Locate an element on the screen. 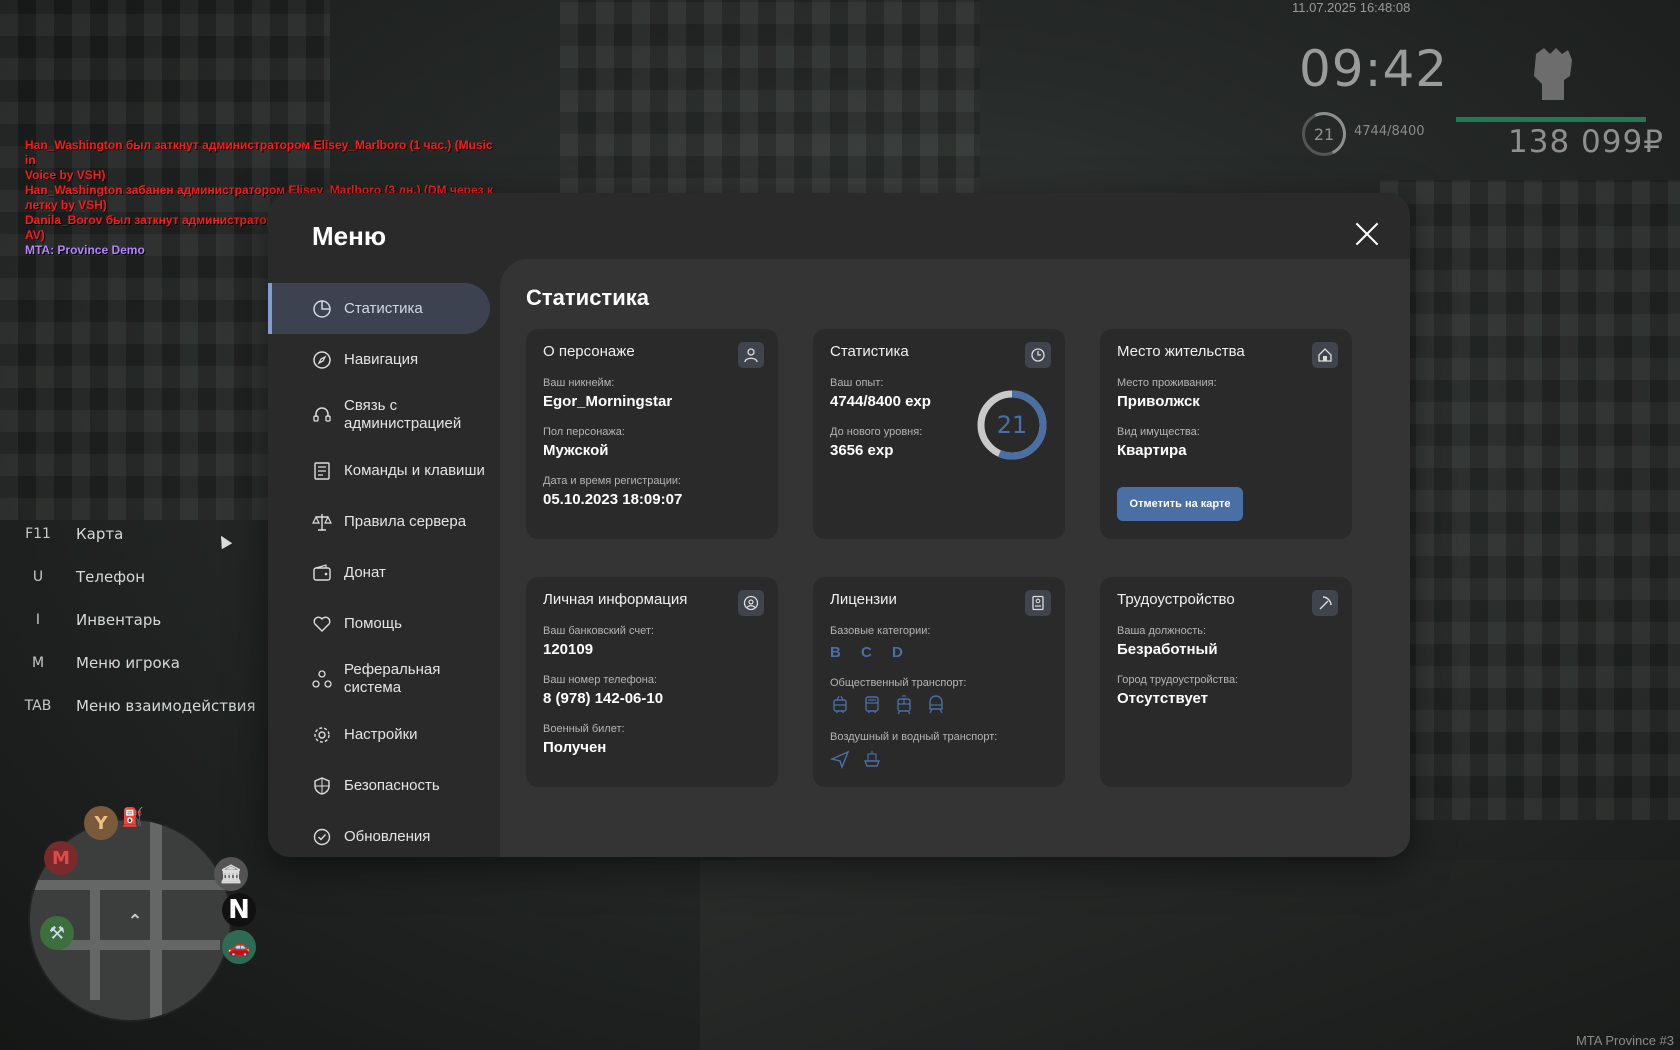 Image resolution: width=1680 pixels, height=1050 pixels. residence-place-label: Место проживания: is located at coordinates (1167, 383).